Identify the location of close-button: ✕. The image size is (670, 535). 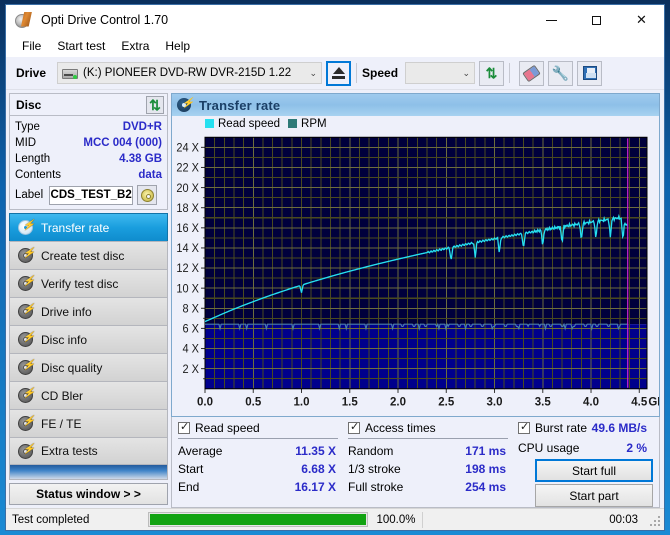
(641, 20).